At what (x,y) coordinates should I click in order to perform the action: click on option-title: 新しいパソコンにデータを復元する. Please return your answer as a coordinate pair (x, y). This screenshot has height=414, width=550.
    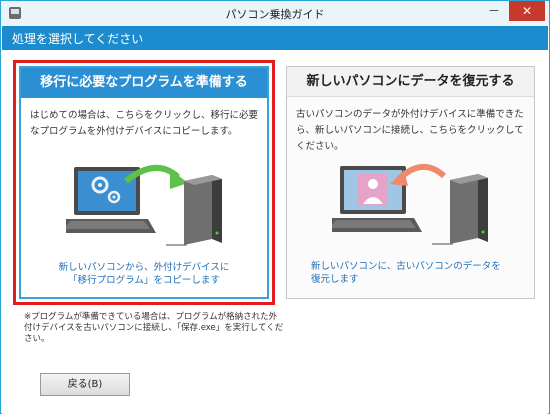
    Looking at the image, I should click on (410, 82).